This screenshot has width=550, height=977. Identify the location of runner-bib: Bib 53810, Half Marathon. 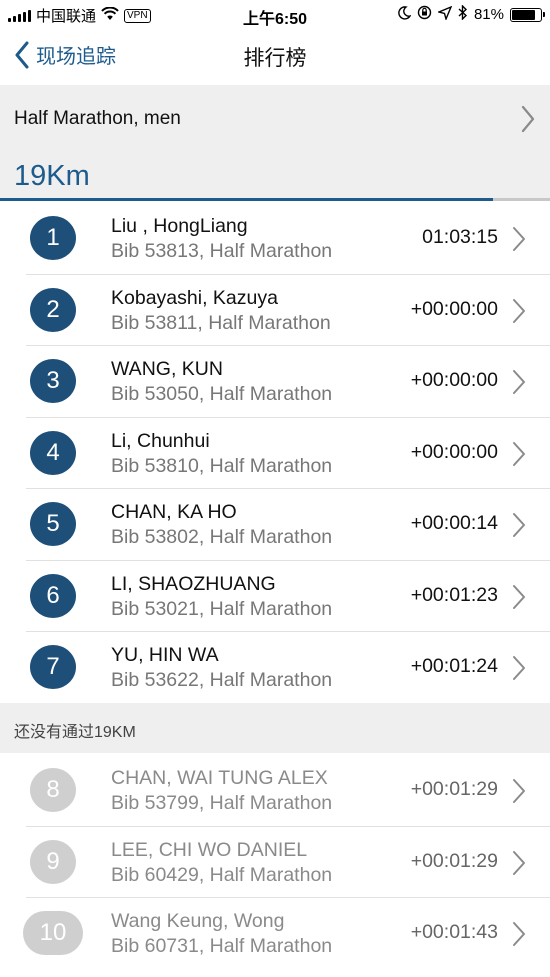
(222, 465).